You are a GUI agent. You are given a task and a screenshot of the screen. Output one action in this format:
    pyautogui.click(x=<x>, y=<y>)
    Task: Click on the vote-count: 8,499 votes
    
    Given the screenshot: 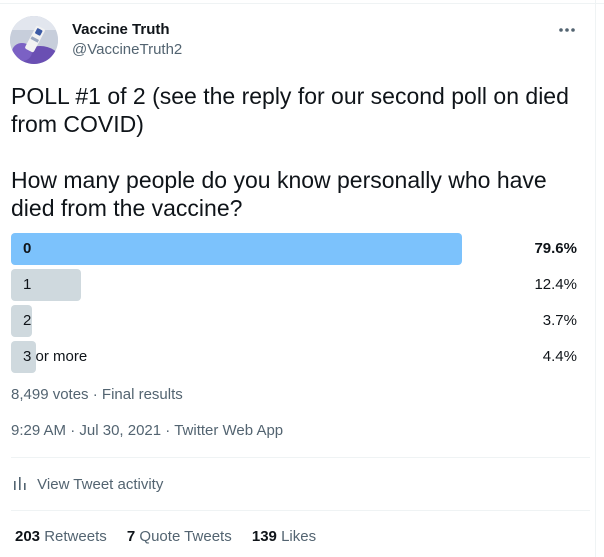 What is the action you would take?
    pyautogui.click(x=50, y=394)
    